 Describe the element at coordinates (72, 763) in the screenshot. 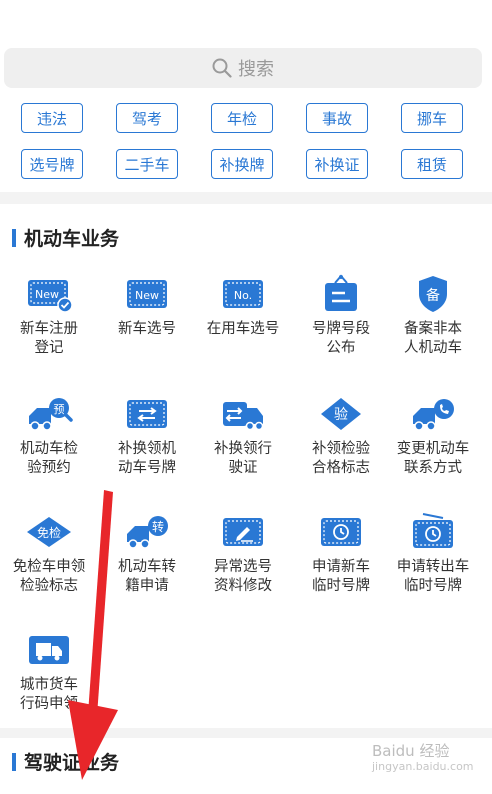

I see `section-title-text: 驾驶证业务` at that location.